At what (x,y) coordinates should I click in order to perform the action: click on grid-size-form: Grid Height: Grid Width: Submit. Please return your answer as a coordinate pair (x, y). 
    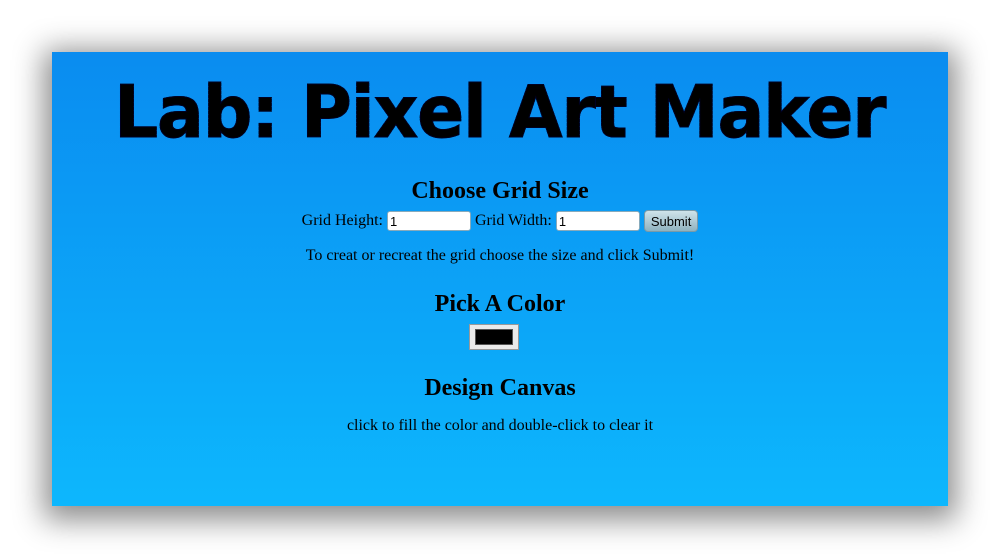
    Looking at the image, I should click on (500, 221).